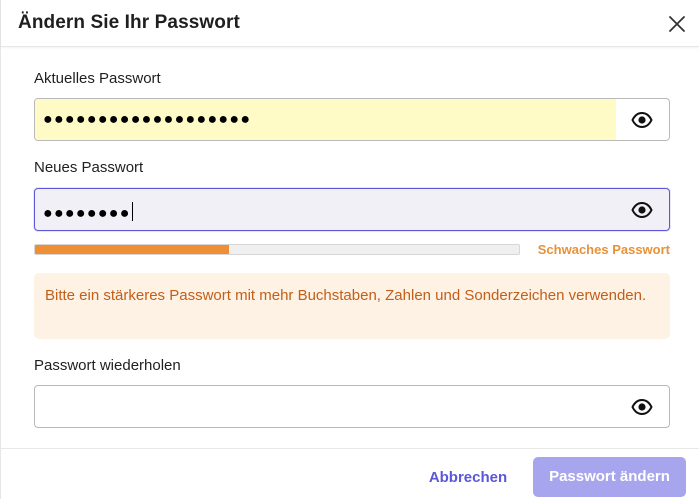  What do you see at coordinates (609, 477) in the screenshot?
I see `change-password-button: Passwort ändern` at bounding box center [609, 477].